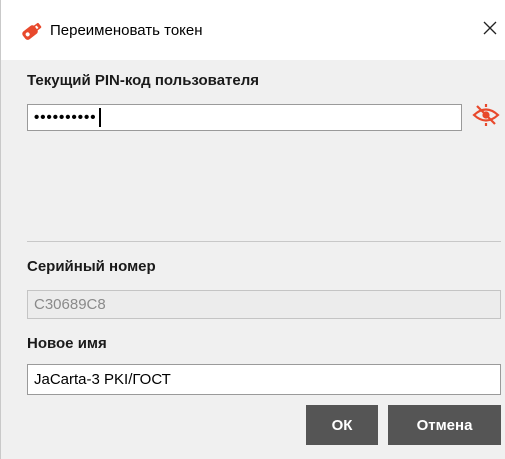  What do you see at coordinates (342, 425) in the screenshot?
I see `ok-button: ОК` at bounding box center [342, 425].